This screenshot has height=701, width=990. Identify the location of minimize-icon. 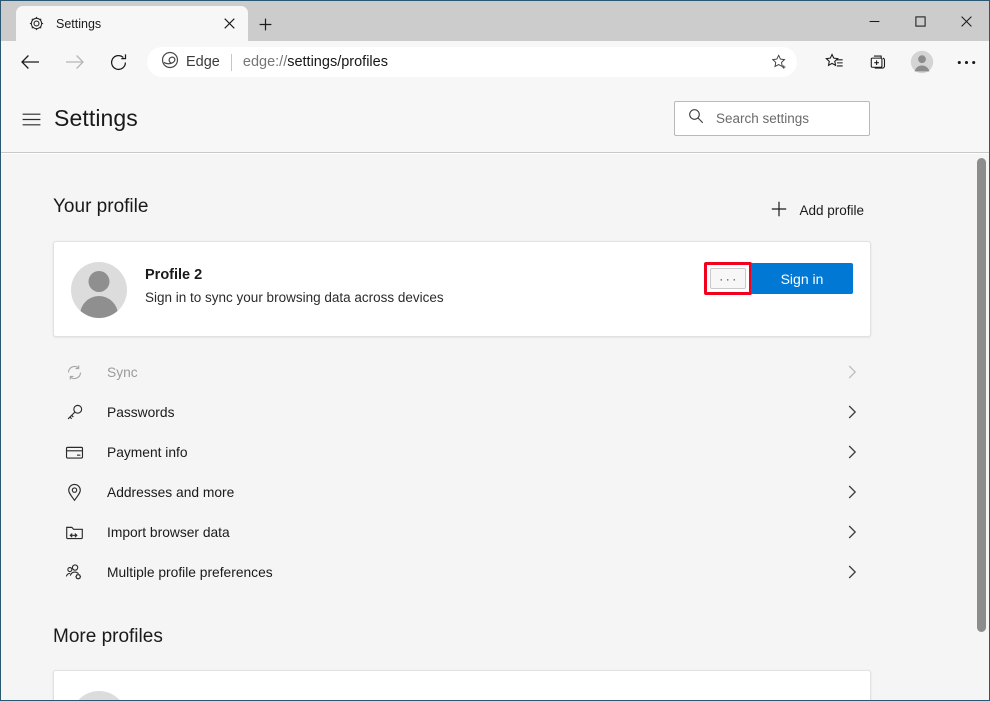
(874, 21).